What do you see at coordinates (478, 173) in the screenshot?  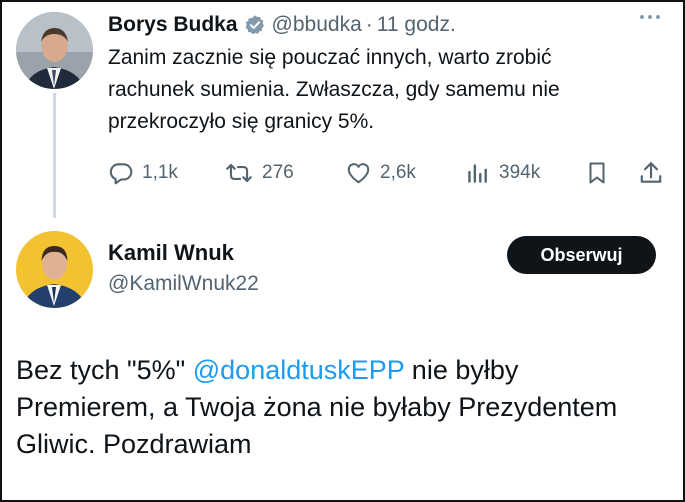 I see `views-icon` at bounding box center [478, 173].